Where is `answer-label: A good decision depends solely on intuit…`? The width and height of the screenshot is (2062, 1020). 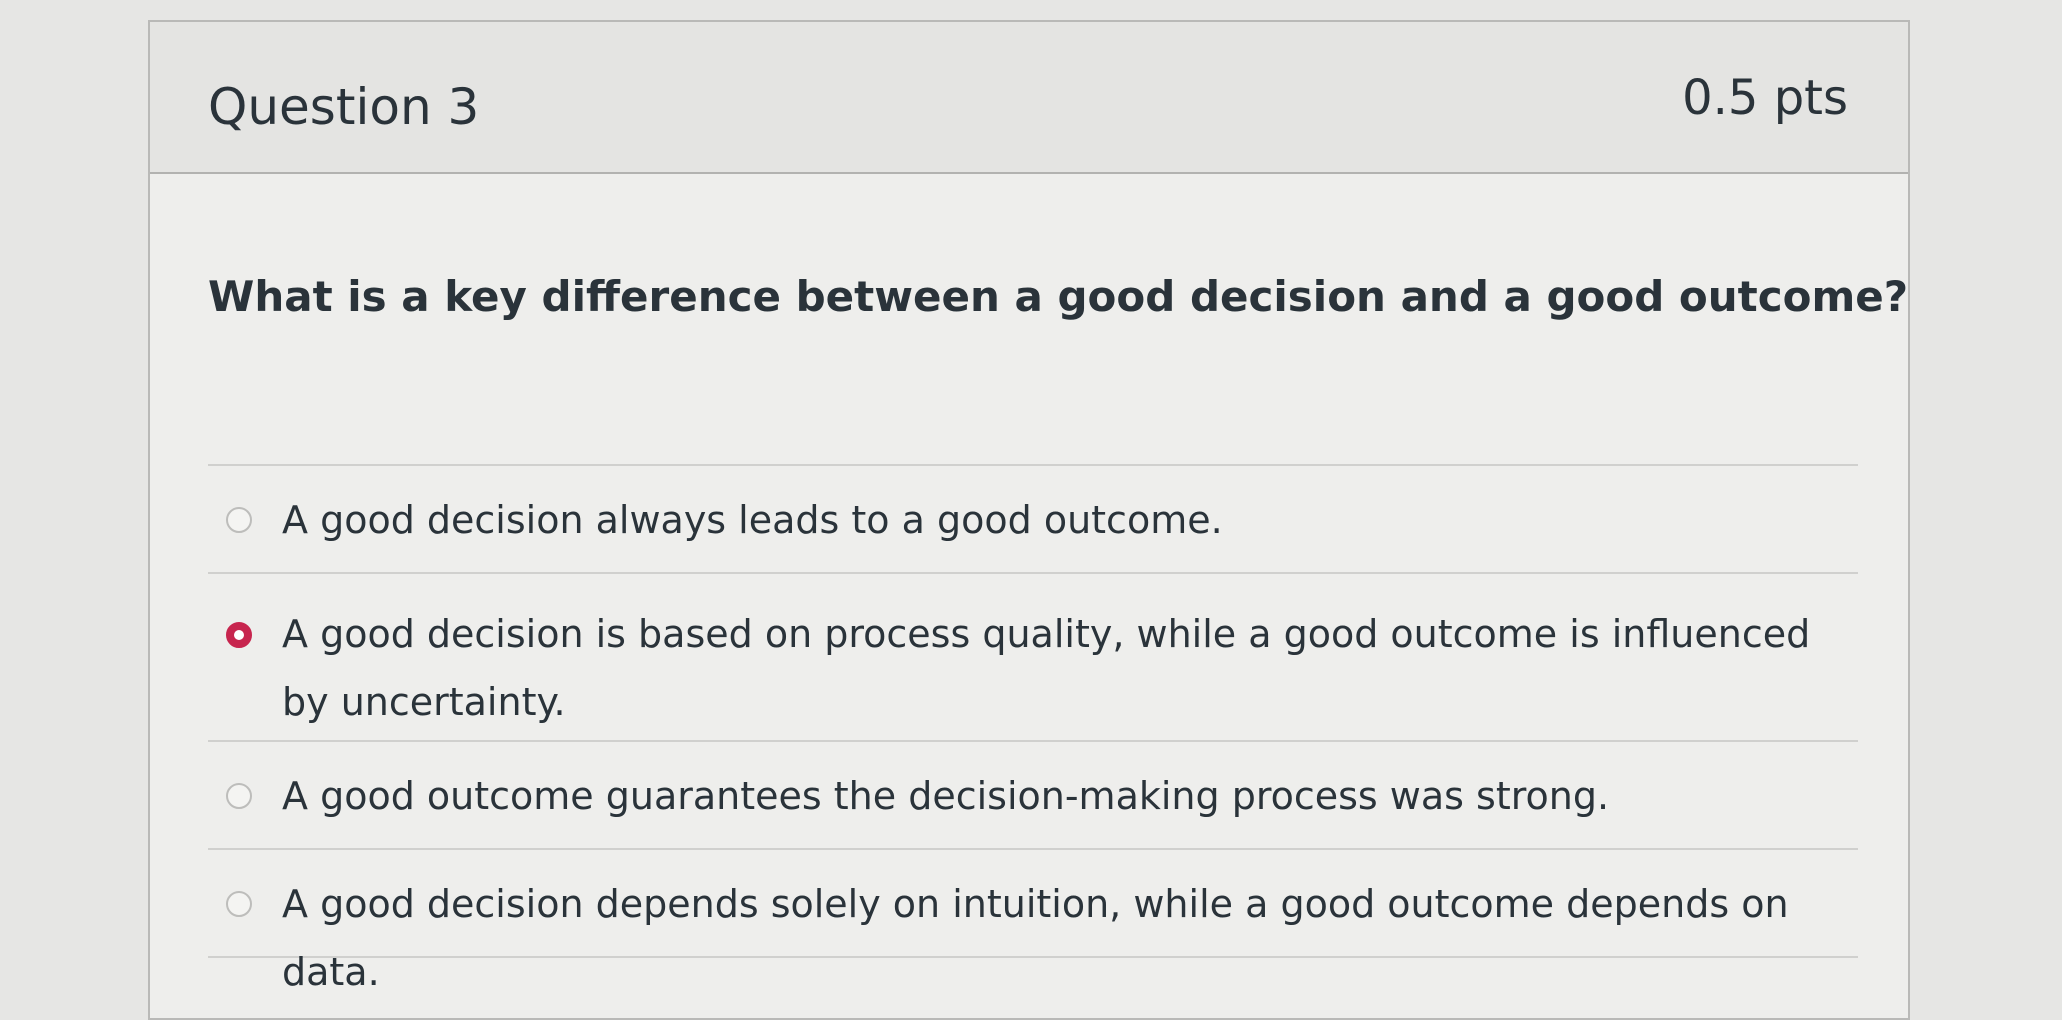
answer-label: A good decision depends solely on intuit… is located at coordinates (1050, 938).